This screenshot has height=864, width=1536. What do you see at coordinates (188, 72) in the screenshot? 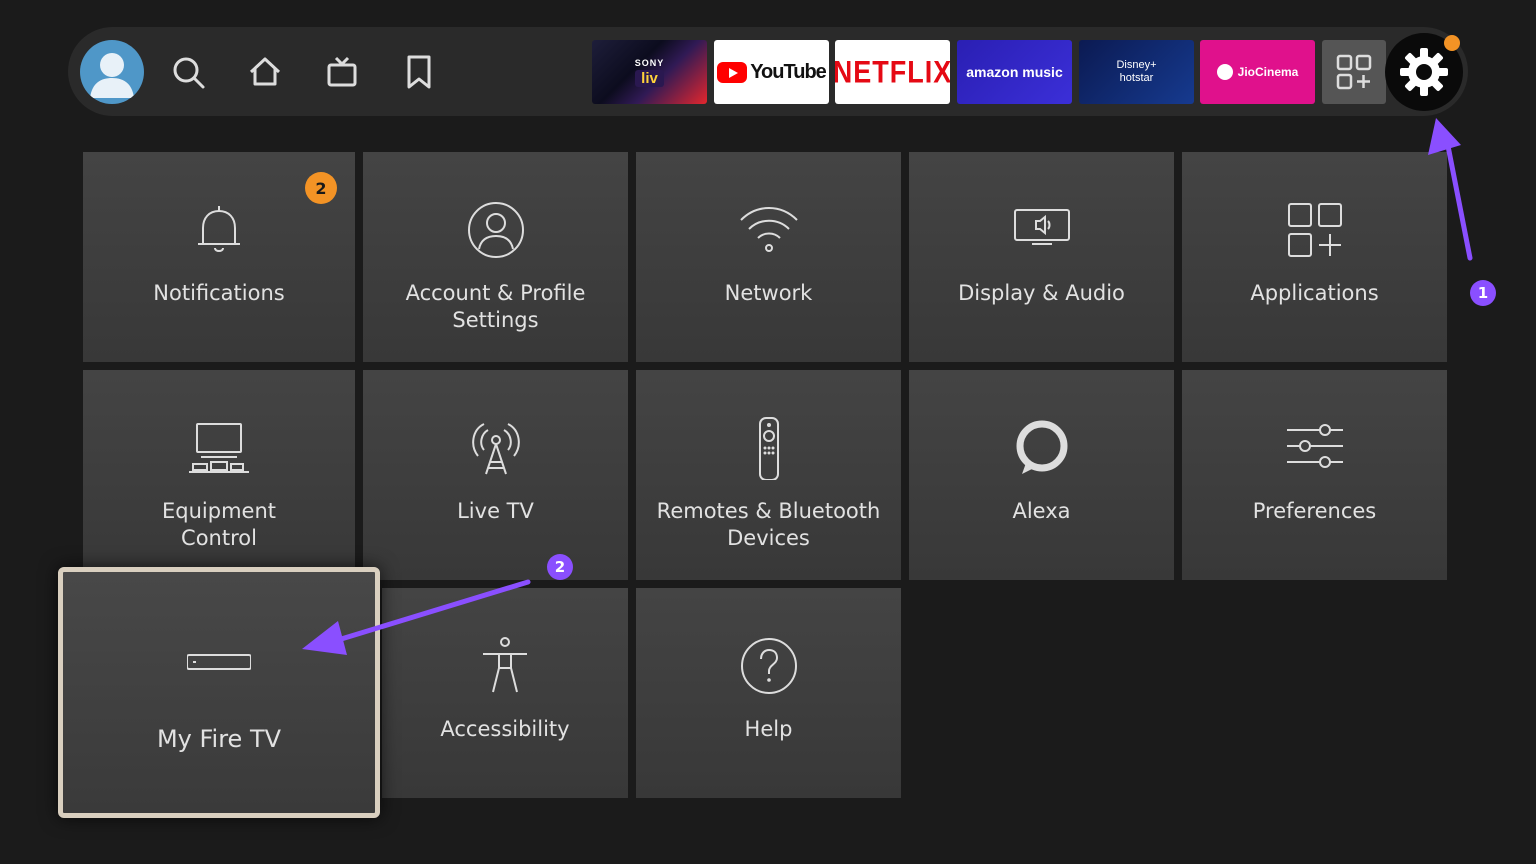
I see `search-icon` at bounding box center [188, 72].